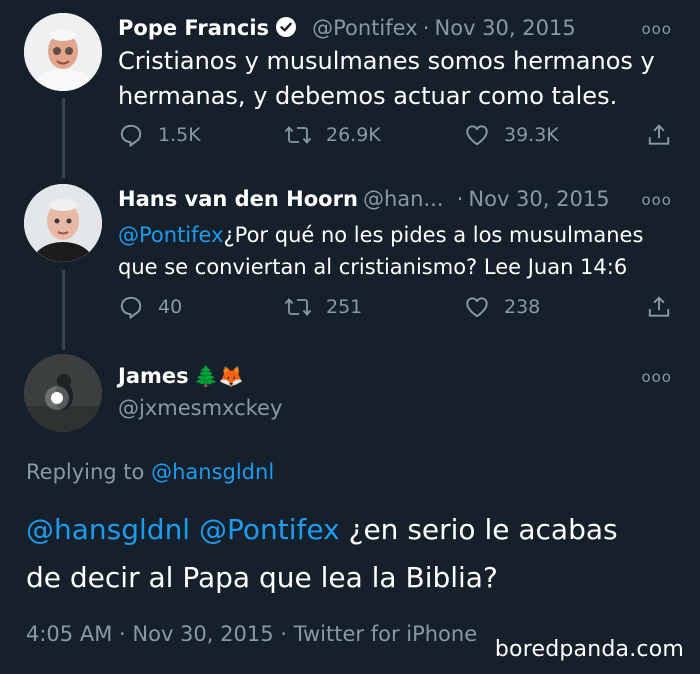 The width and height of the screenshot is (700, 674). What do you see at coordinates (433, 235) in the screenshot?
I see `tweet-text-line: ¿Por qué no les pides a los musulmanes` at bounding box center [433, 235].